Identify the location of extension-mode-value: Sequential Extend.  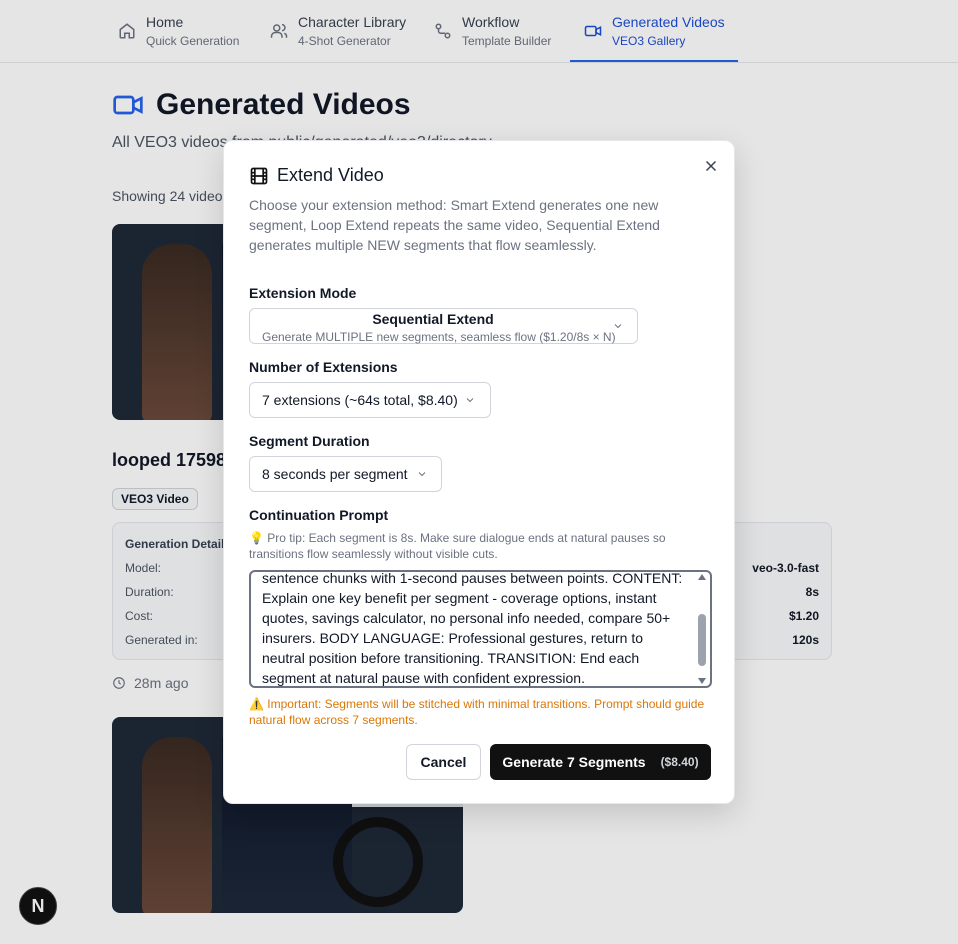
(433, 319).